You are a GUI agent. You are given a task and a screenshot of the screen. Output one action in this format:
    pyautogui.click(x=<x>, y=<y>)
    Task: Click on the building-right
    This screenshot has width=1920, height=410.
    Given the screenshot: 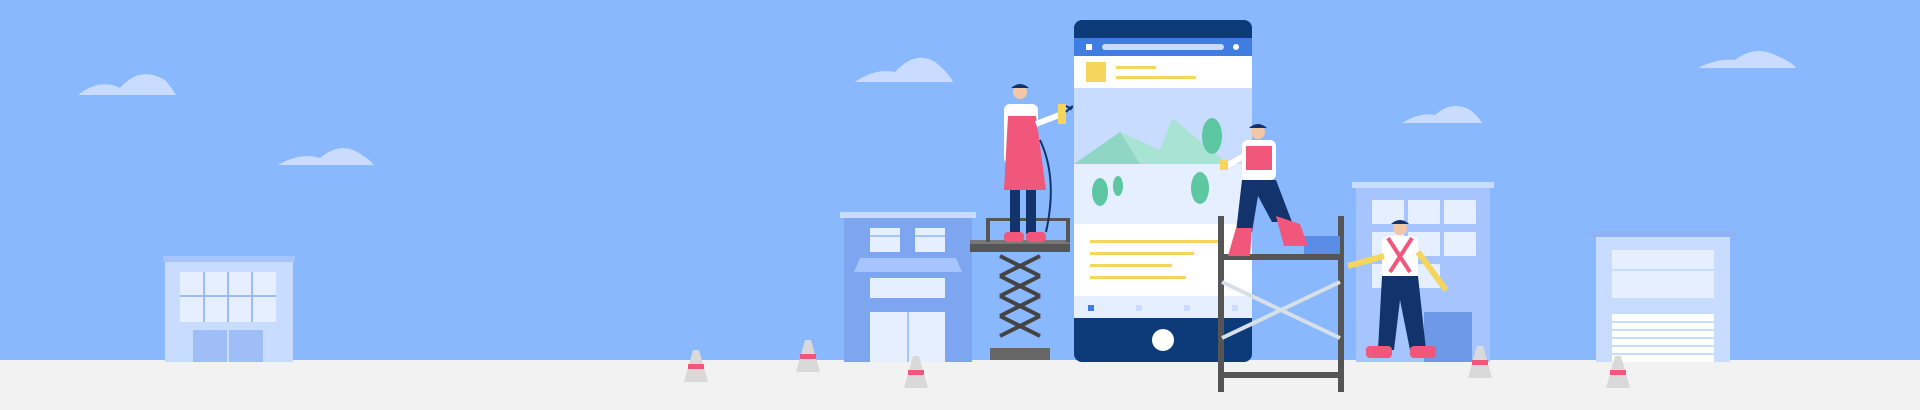 What is the action you would take?
    pyautogui.click(x=1663, y=296)
    